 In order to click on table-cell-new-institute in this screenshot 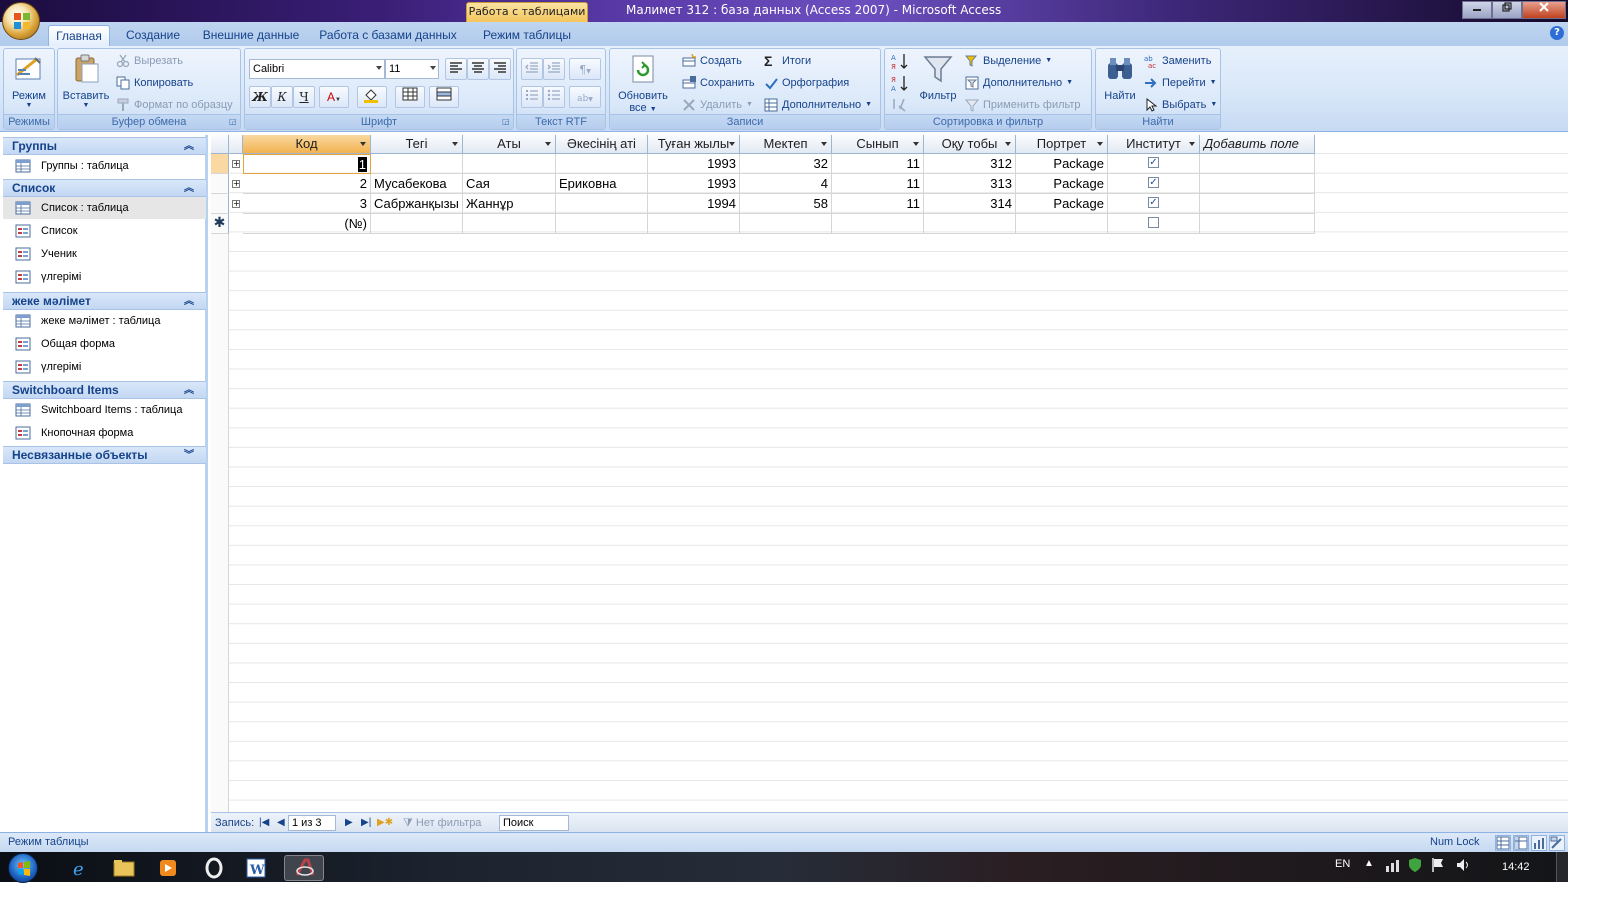, I will do `click(1154, 224)`.